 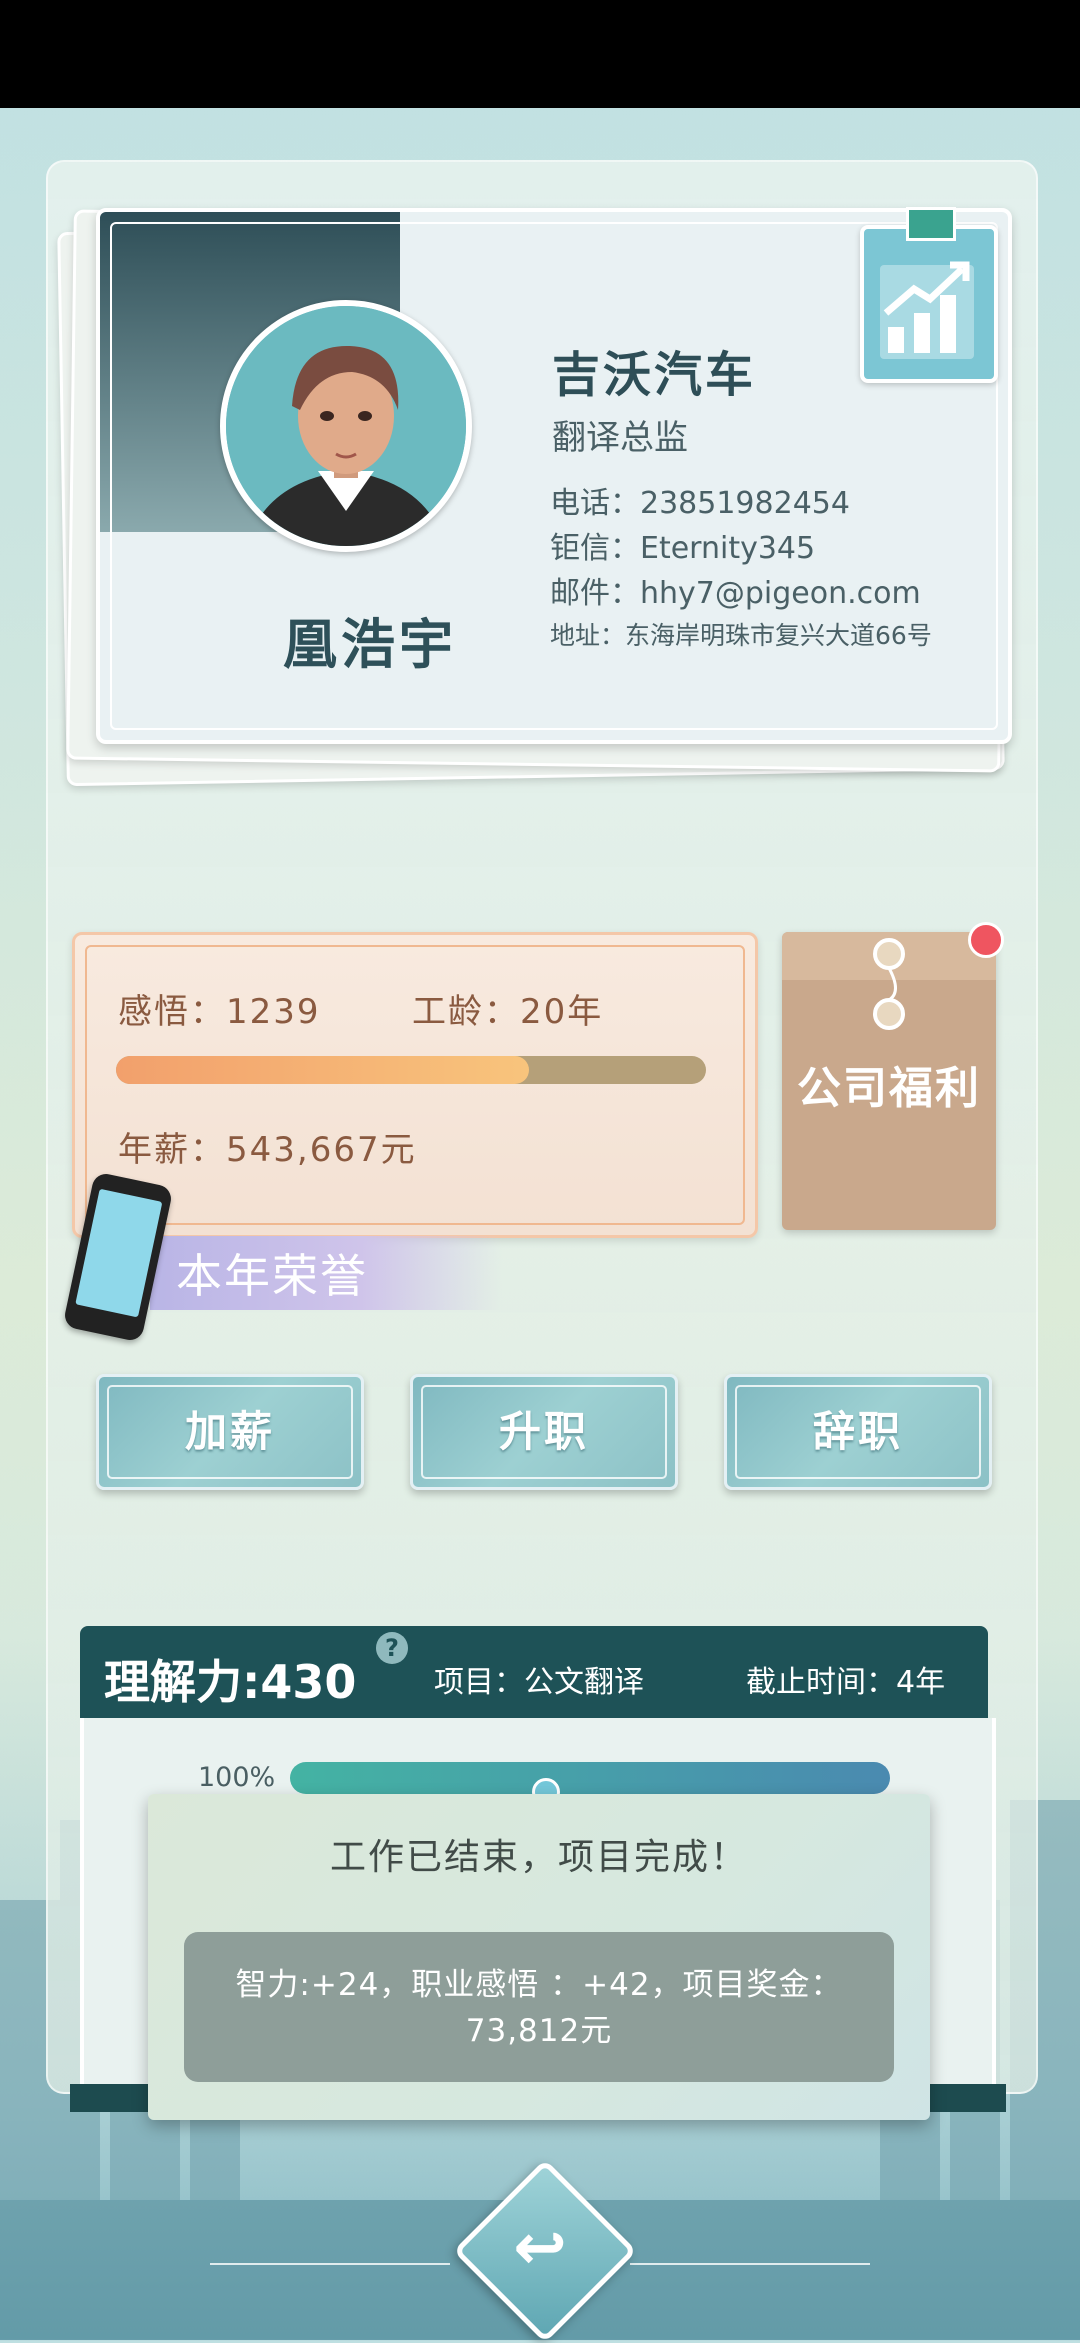 I want to click on status-bar, so click(x=540, y=54).